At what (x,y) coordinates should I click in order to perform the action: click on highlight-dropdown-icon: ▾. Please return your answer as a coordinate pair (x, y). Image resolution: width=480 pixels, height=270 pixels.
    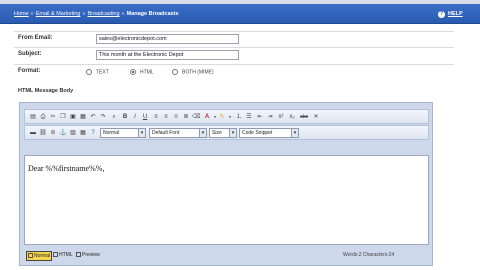
    Looking at the image, I should click on (230, 117).